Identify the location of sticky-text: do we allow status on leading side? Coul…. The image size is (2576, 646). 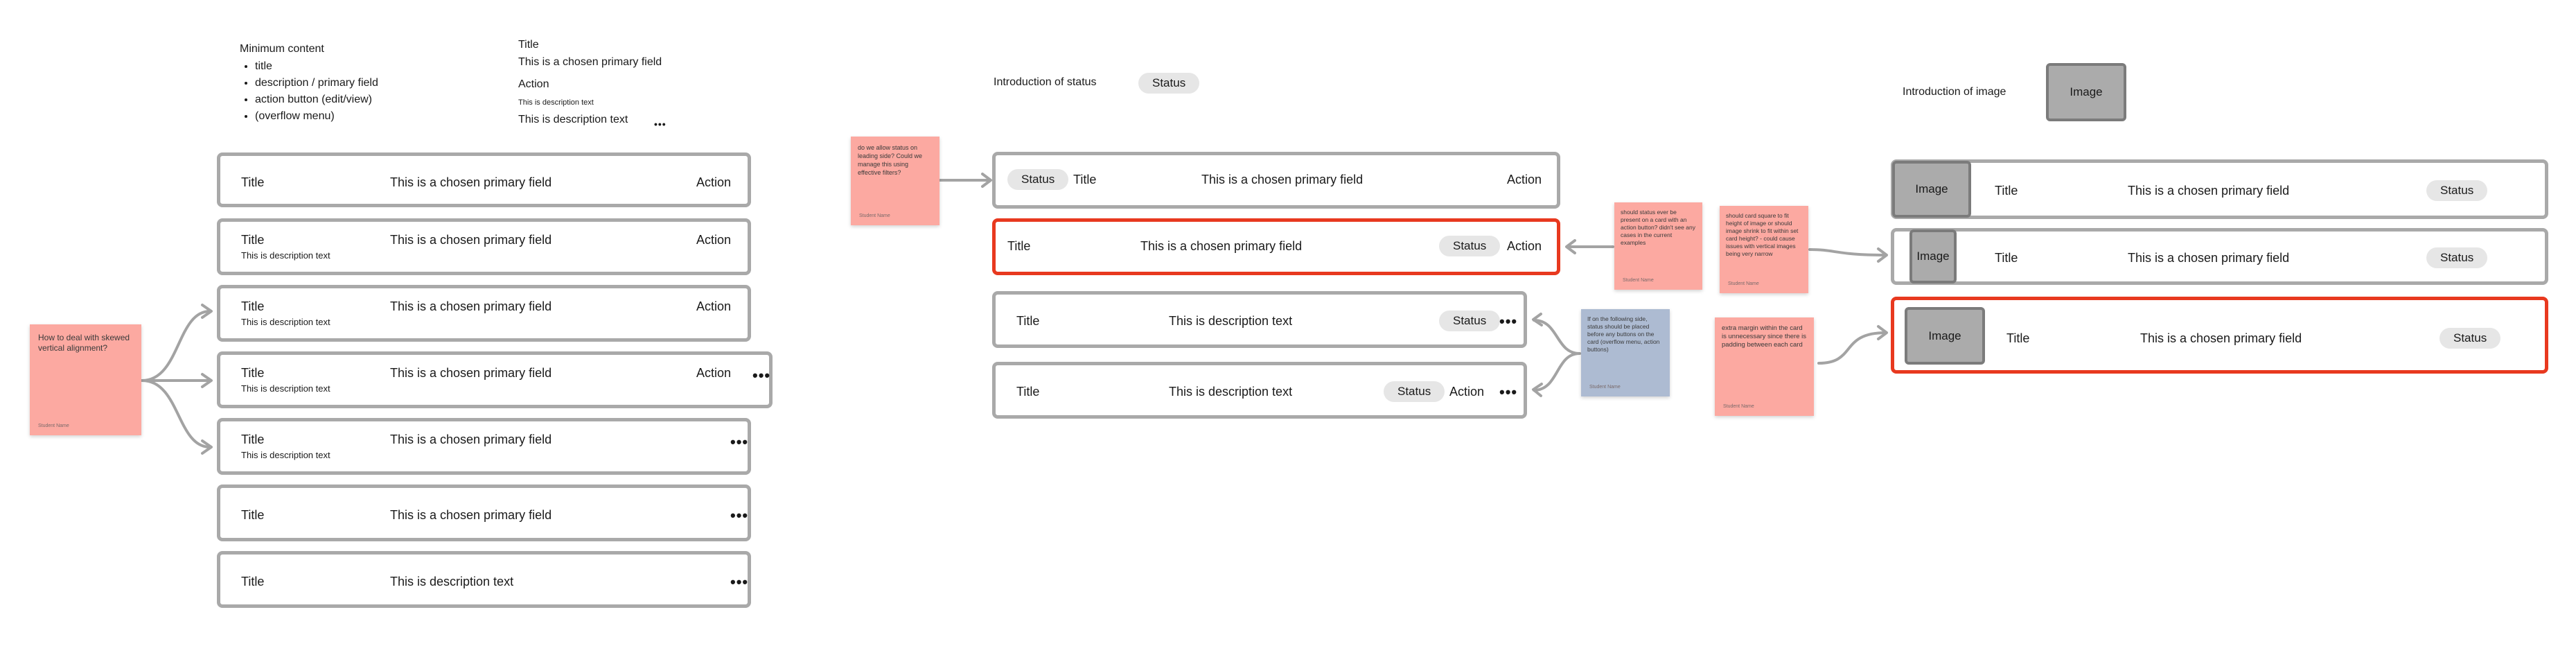
(890, 160).